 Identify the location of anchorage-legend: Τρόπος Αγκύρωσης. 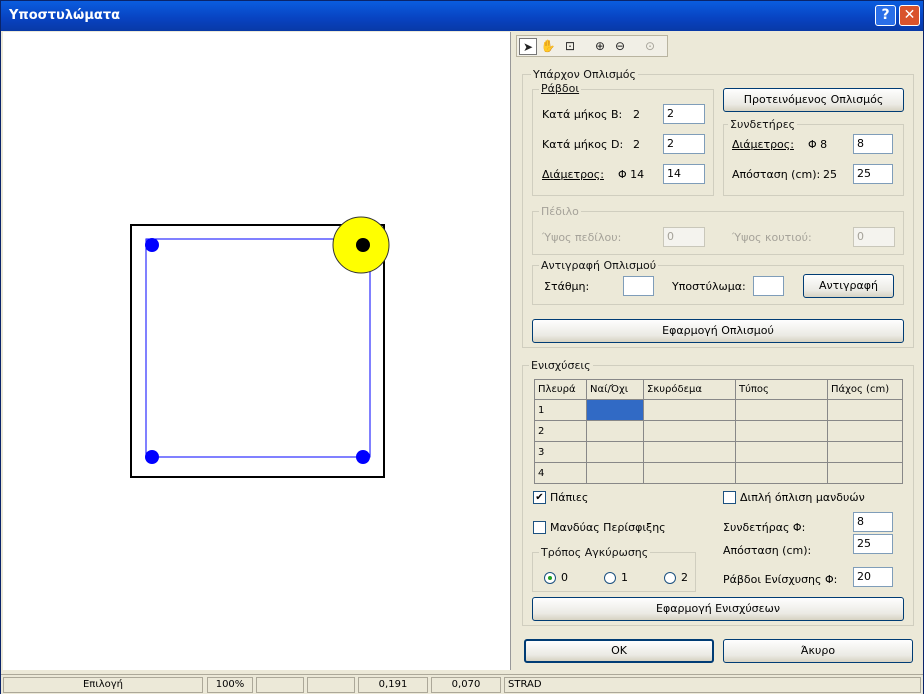
(595, 552).